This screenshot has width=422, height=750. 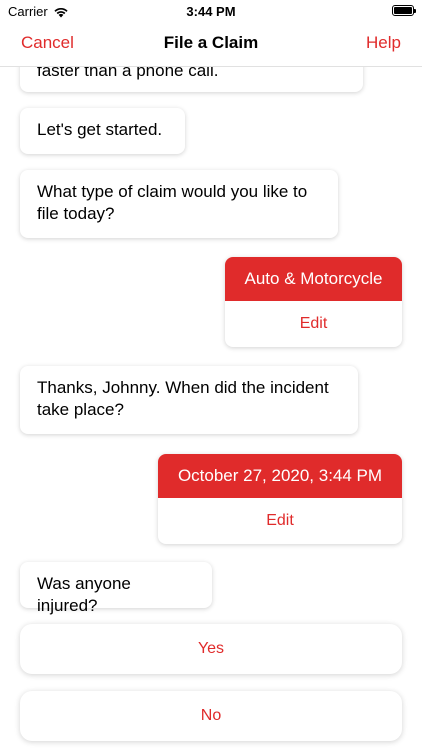 I want to click on yes-button: Yes, so click(x=211, y=649).